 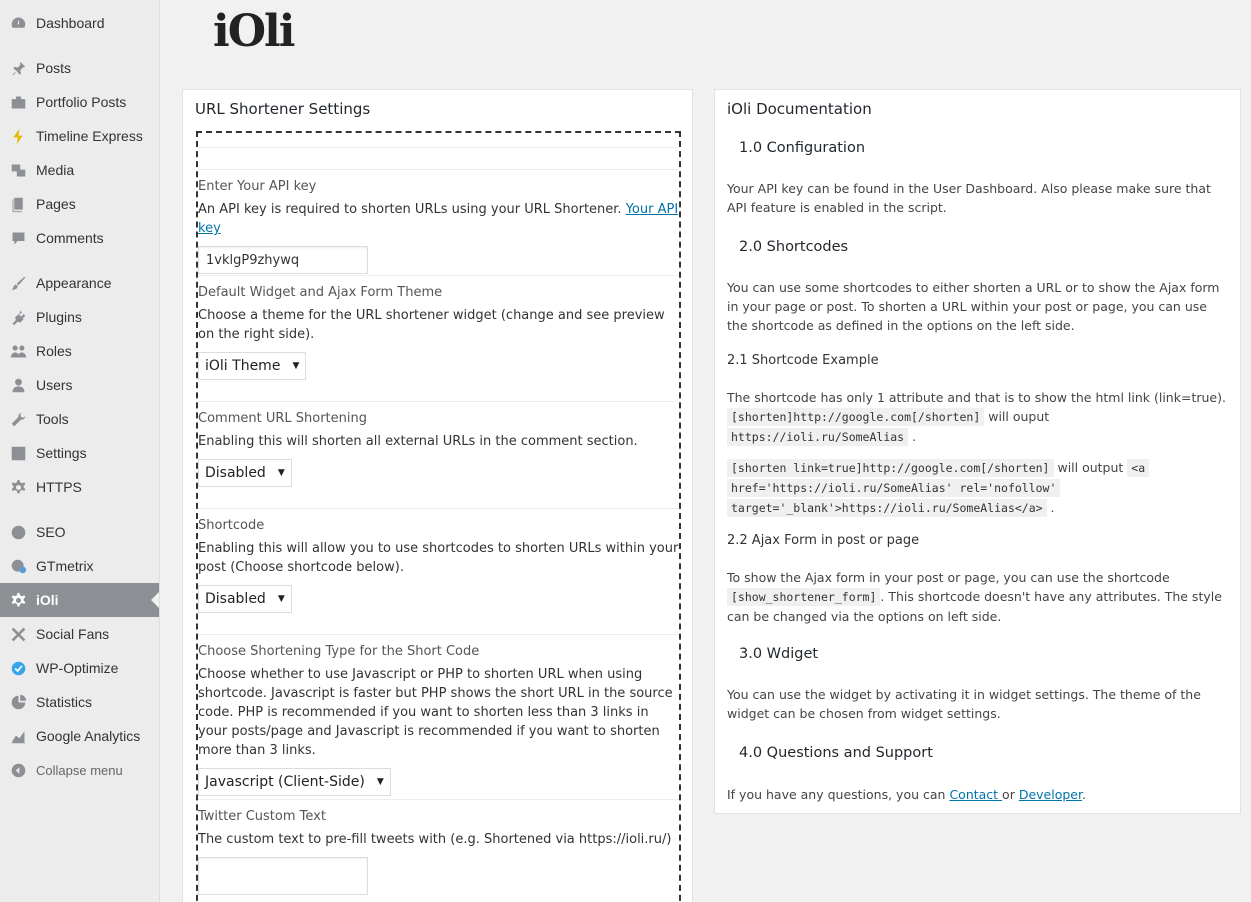 What do you see at coordinates (79, 487) in the screenshot?
I see `sidebar-item-https: HTTPS` at bounding box center [79, 487].